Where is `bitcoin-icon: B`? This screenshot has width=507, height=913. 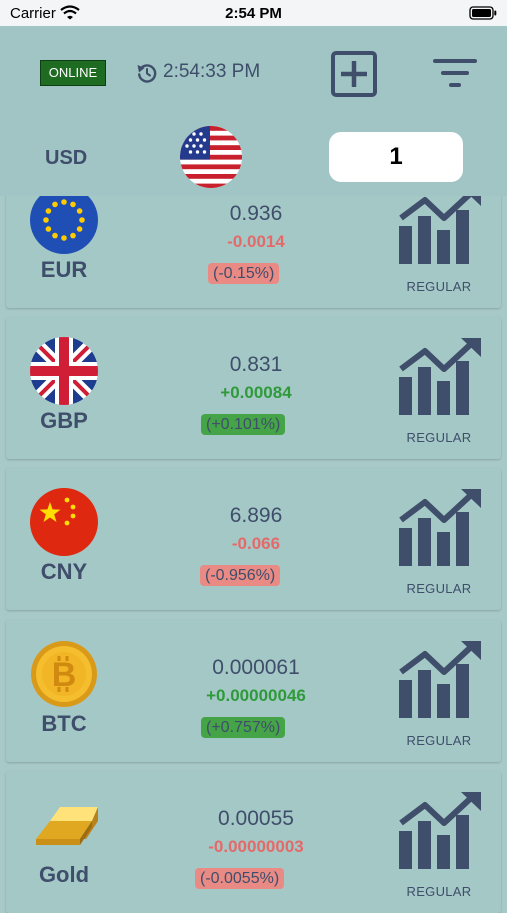
bitcoin-icon: B is located at coordinates (64, 674).